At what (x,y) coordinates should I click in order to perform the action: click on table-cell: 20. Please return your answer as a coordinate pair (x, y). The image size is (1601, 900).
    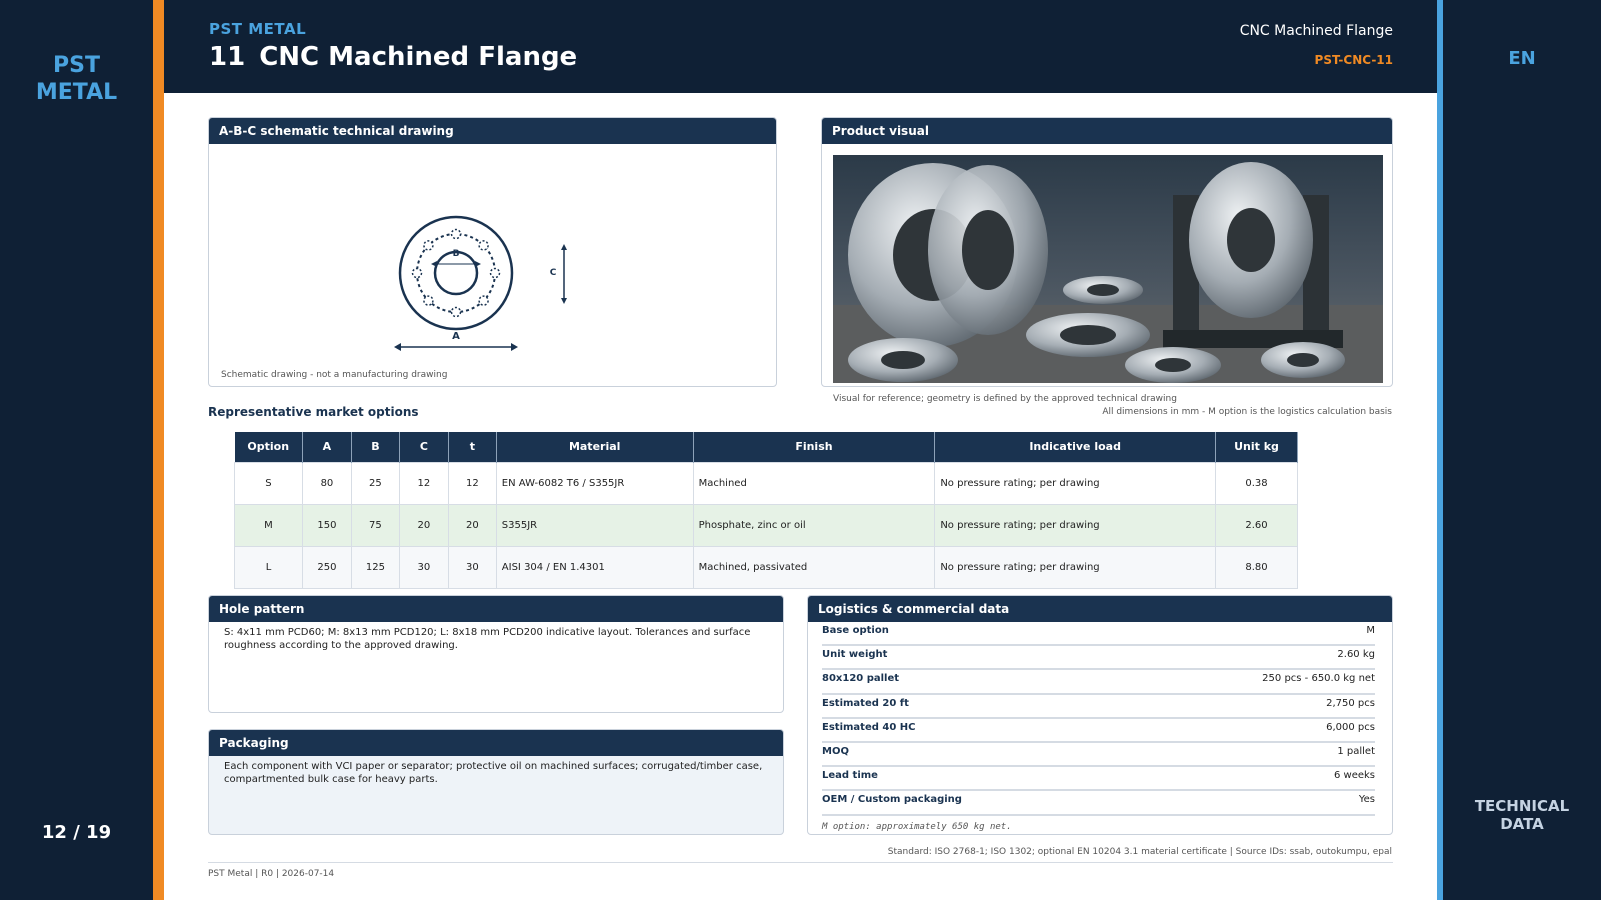
    Looking at the image, I should click on (472, 525).